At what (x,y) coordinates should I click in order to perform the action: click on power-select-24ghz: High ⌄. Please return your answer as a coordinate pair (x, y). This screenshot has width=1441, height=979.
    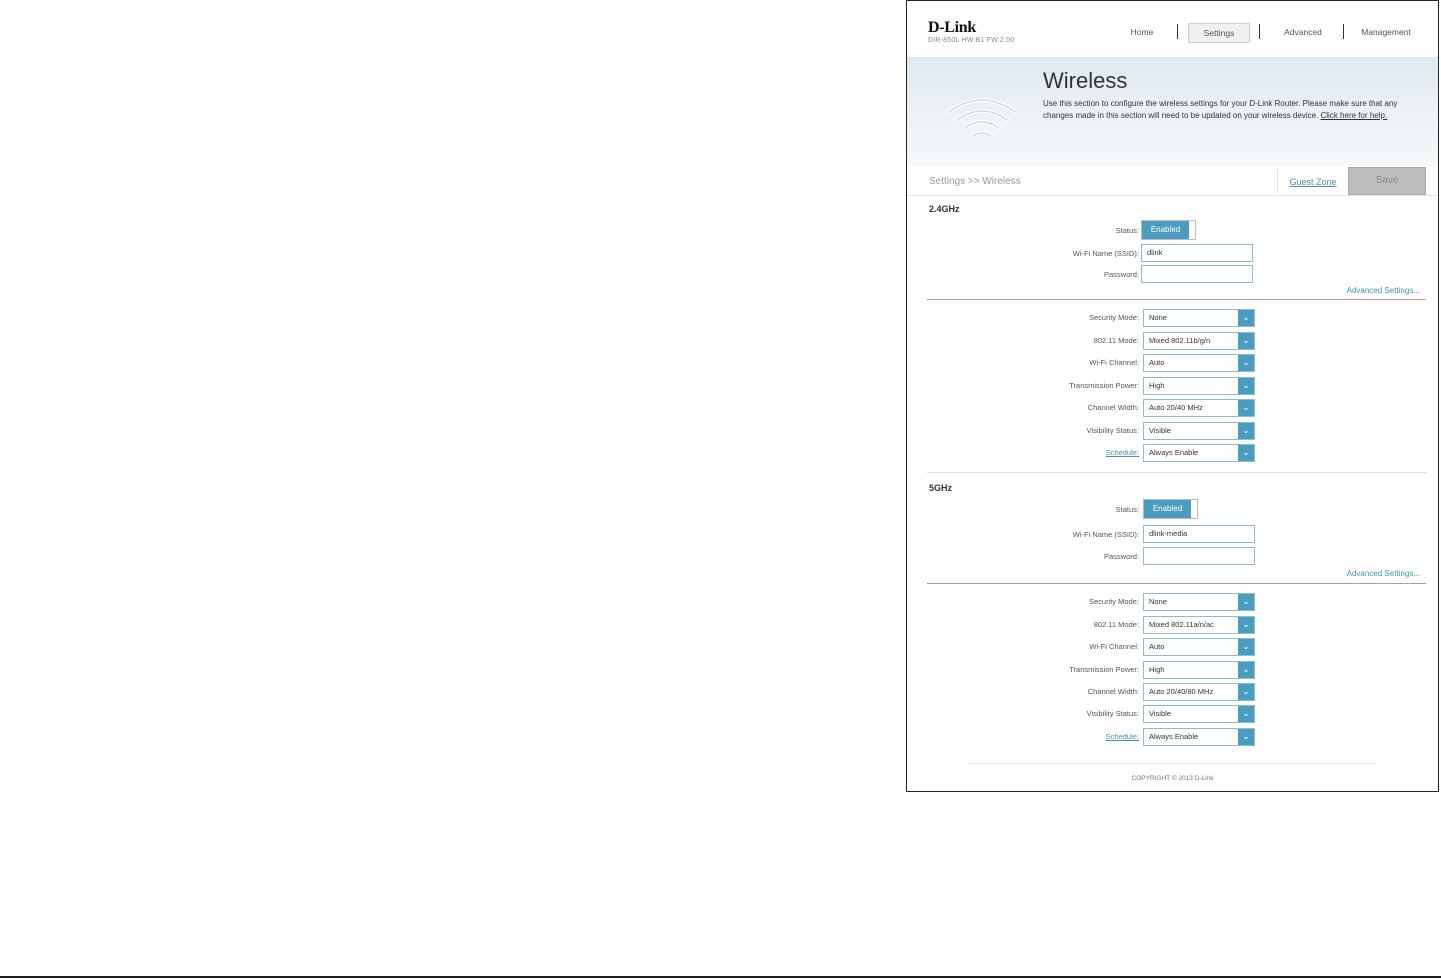
    Looking at the image, I should click on (1199, 386).